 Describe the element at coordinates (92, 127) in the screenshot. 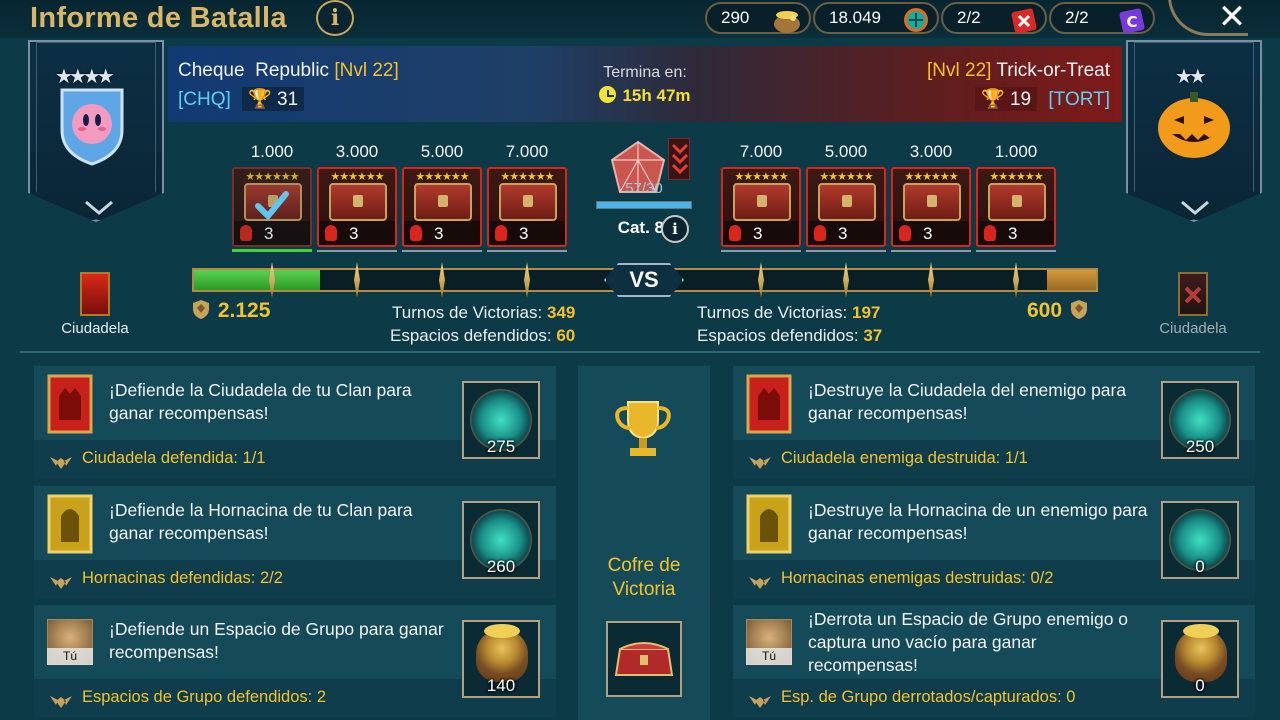

I see `kirby-shield-emblem` at that location.